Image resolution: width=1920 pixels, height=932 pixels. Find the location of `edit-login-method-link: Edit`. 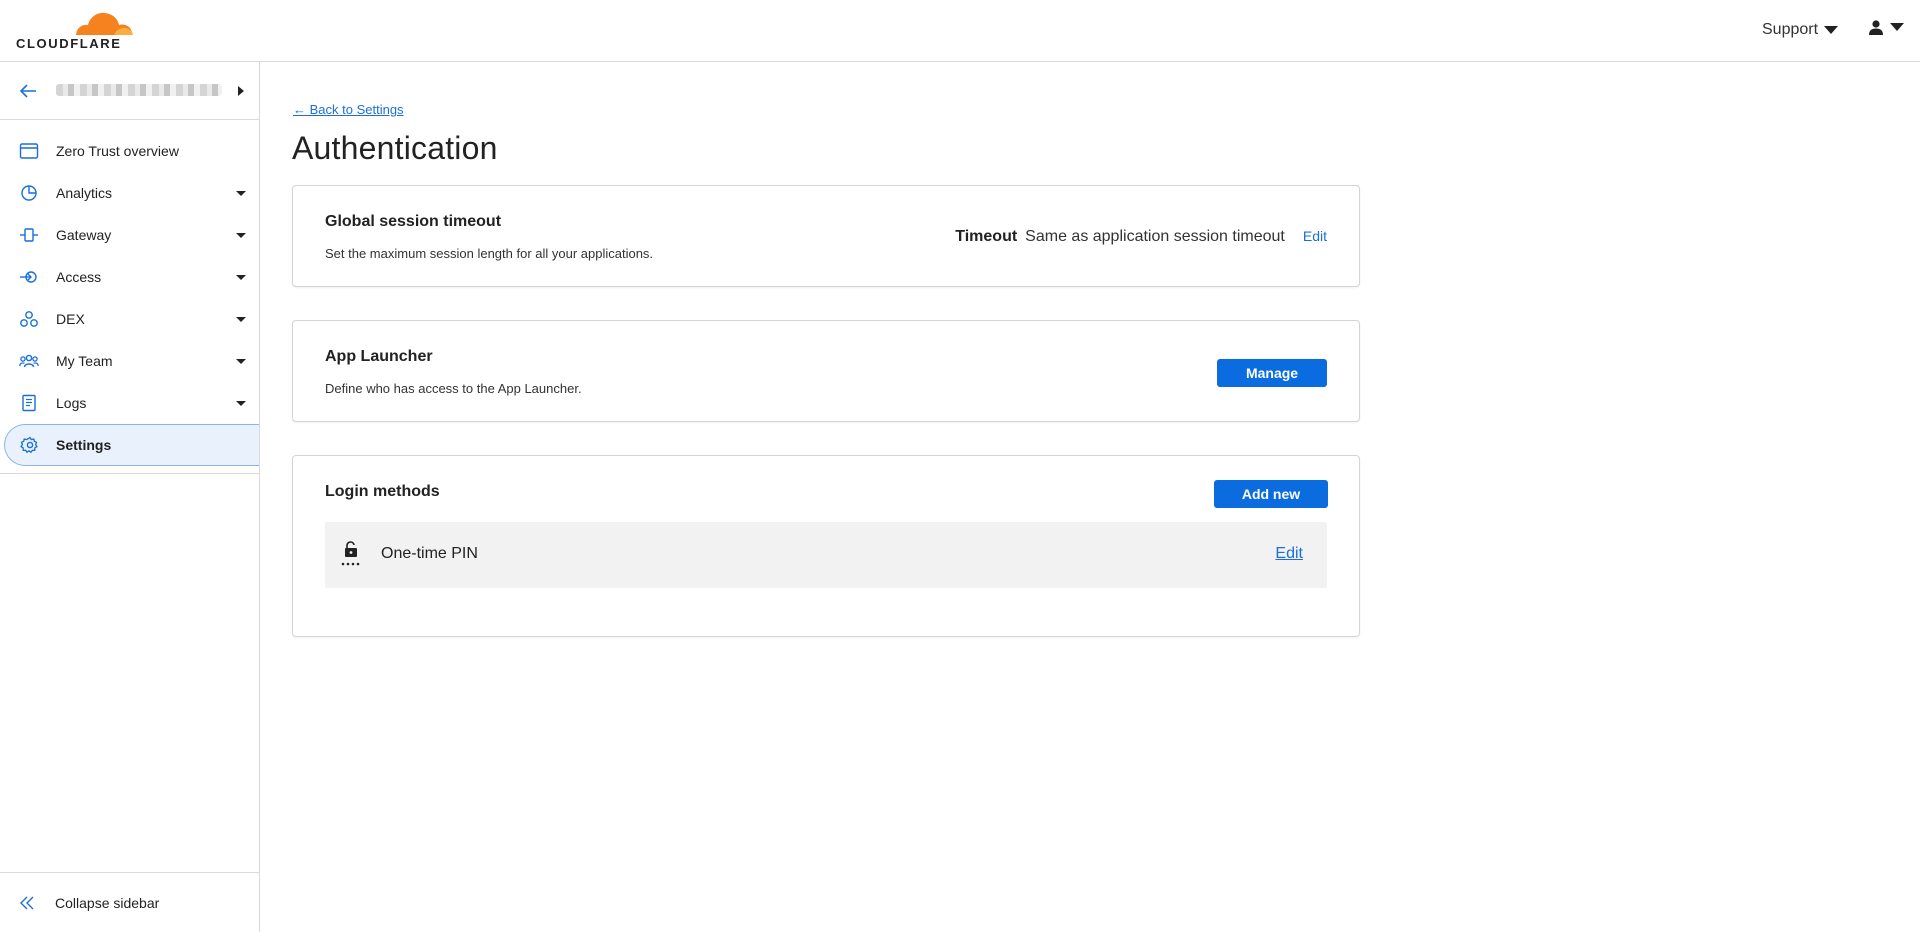

edit-login-method-link: Edit is located at coordinates (1289, 554).